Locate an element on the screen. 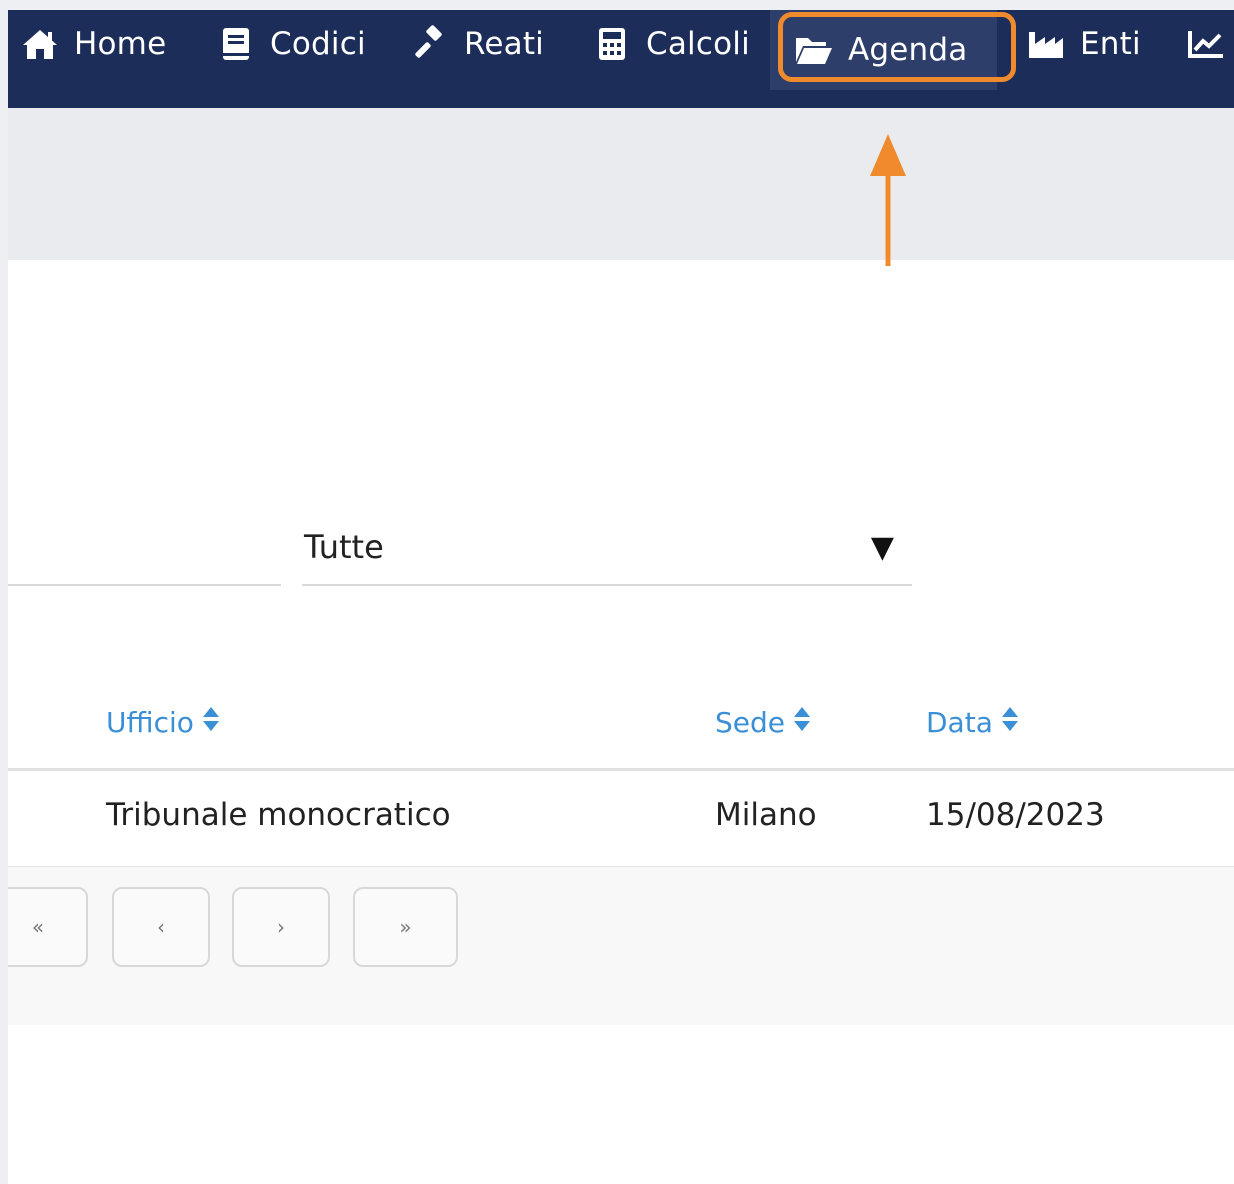 This screenshot has width=1234, height=1184. pagination-first-button: « is located at coordinates (48, 927).